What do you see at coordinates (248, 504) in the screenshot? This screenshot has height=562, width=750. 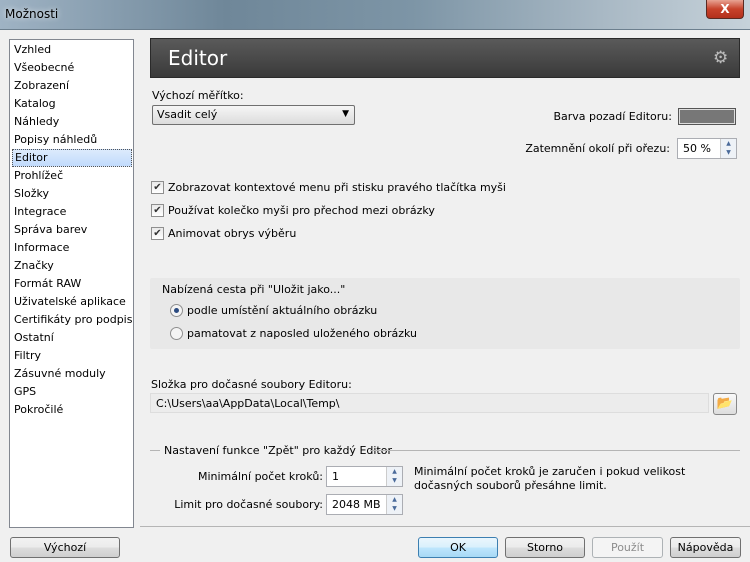 I see `limit-label: Limit pro dočasné soubory:` at bounding box center [248, 504].